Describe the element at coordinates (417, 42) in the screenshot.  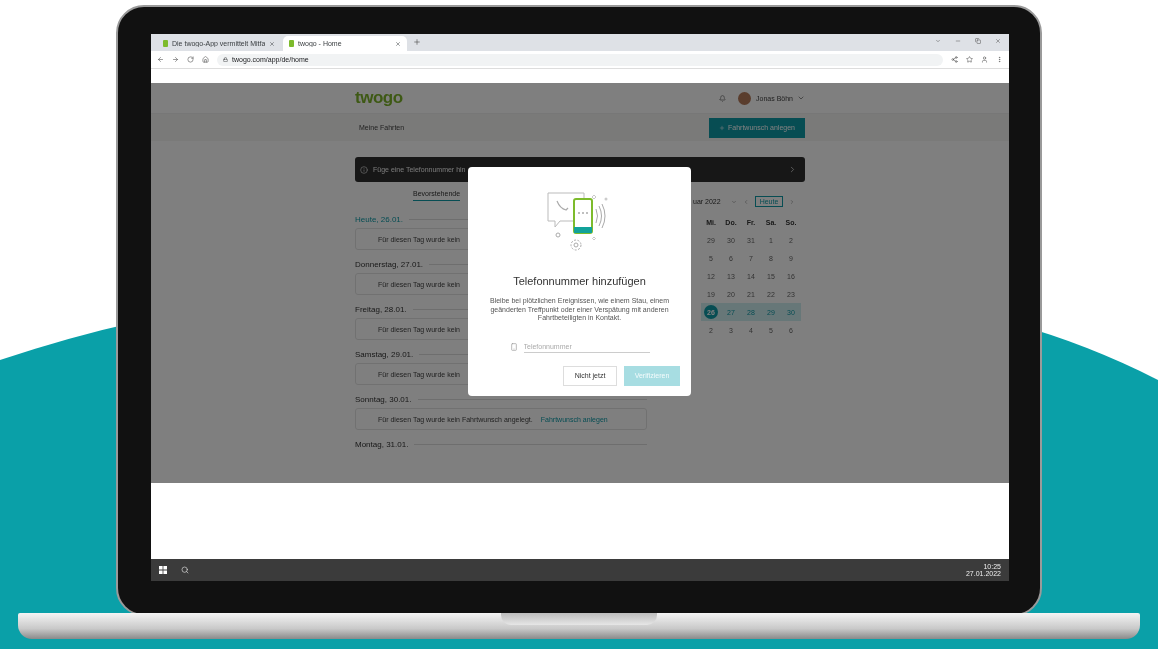
I see `new-tab-icon` at that location.